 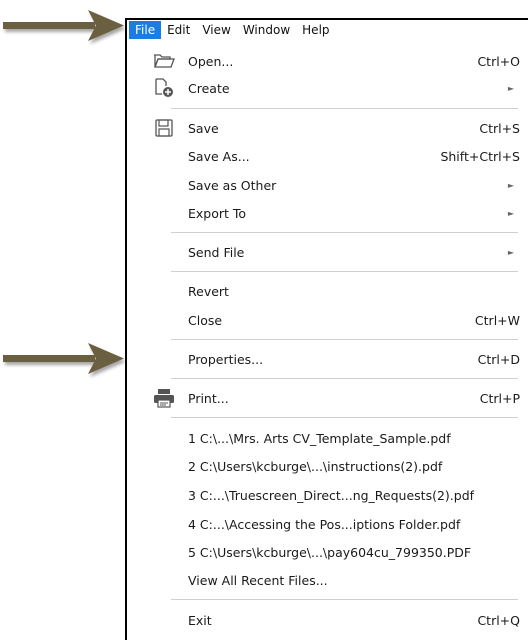 What do you see at coordinates (499, 128) in the screenshot?
I see `shortcut-label: Ctrl+S` at bounding box center [499, 128].